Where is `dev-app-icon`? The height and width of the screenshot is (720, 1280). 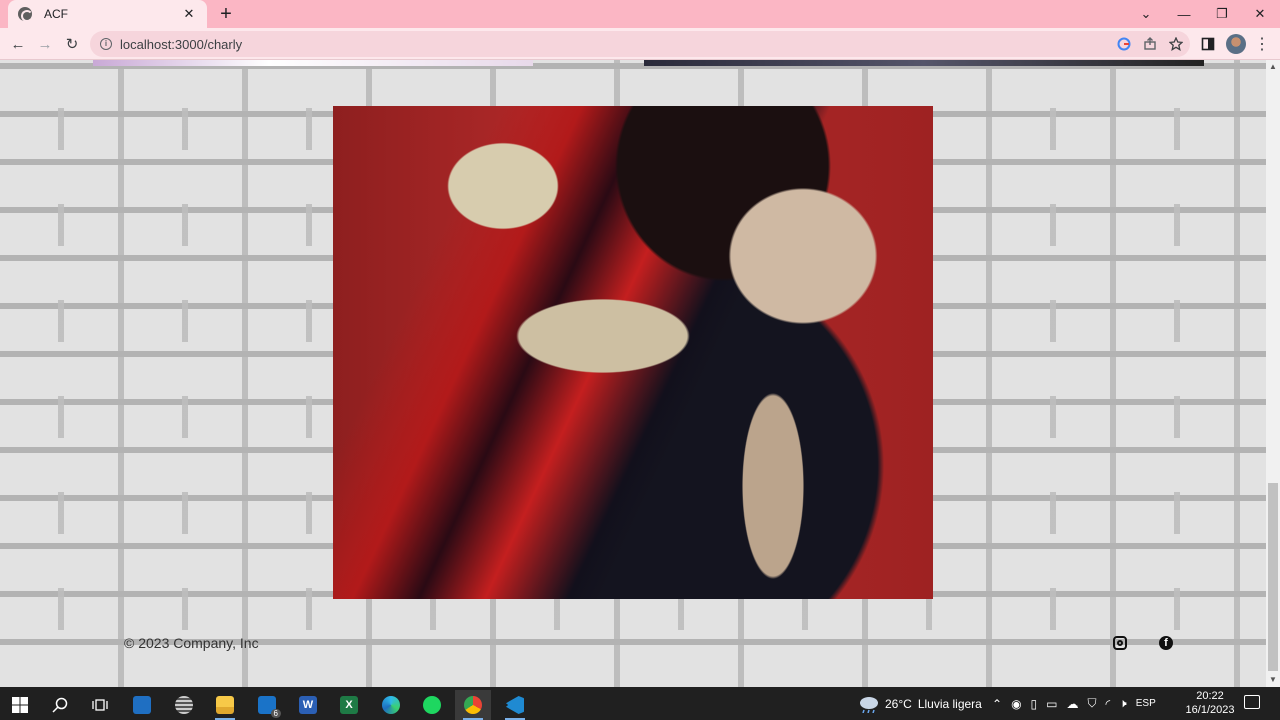
dev-app-icon is located at coordinates (142, 705).